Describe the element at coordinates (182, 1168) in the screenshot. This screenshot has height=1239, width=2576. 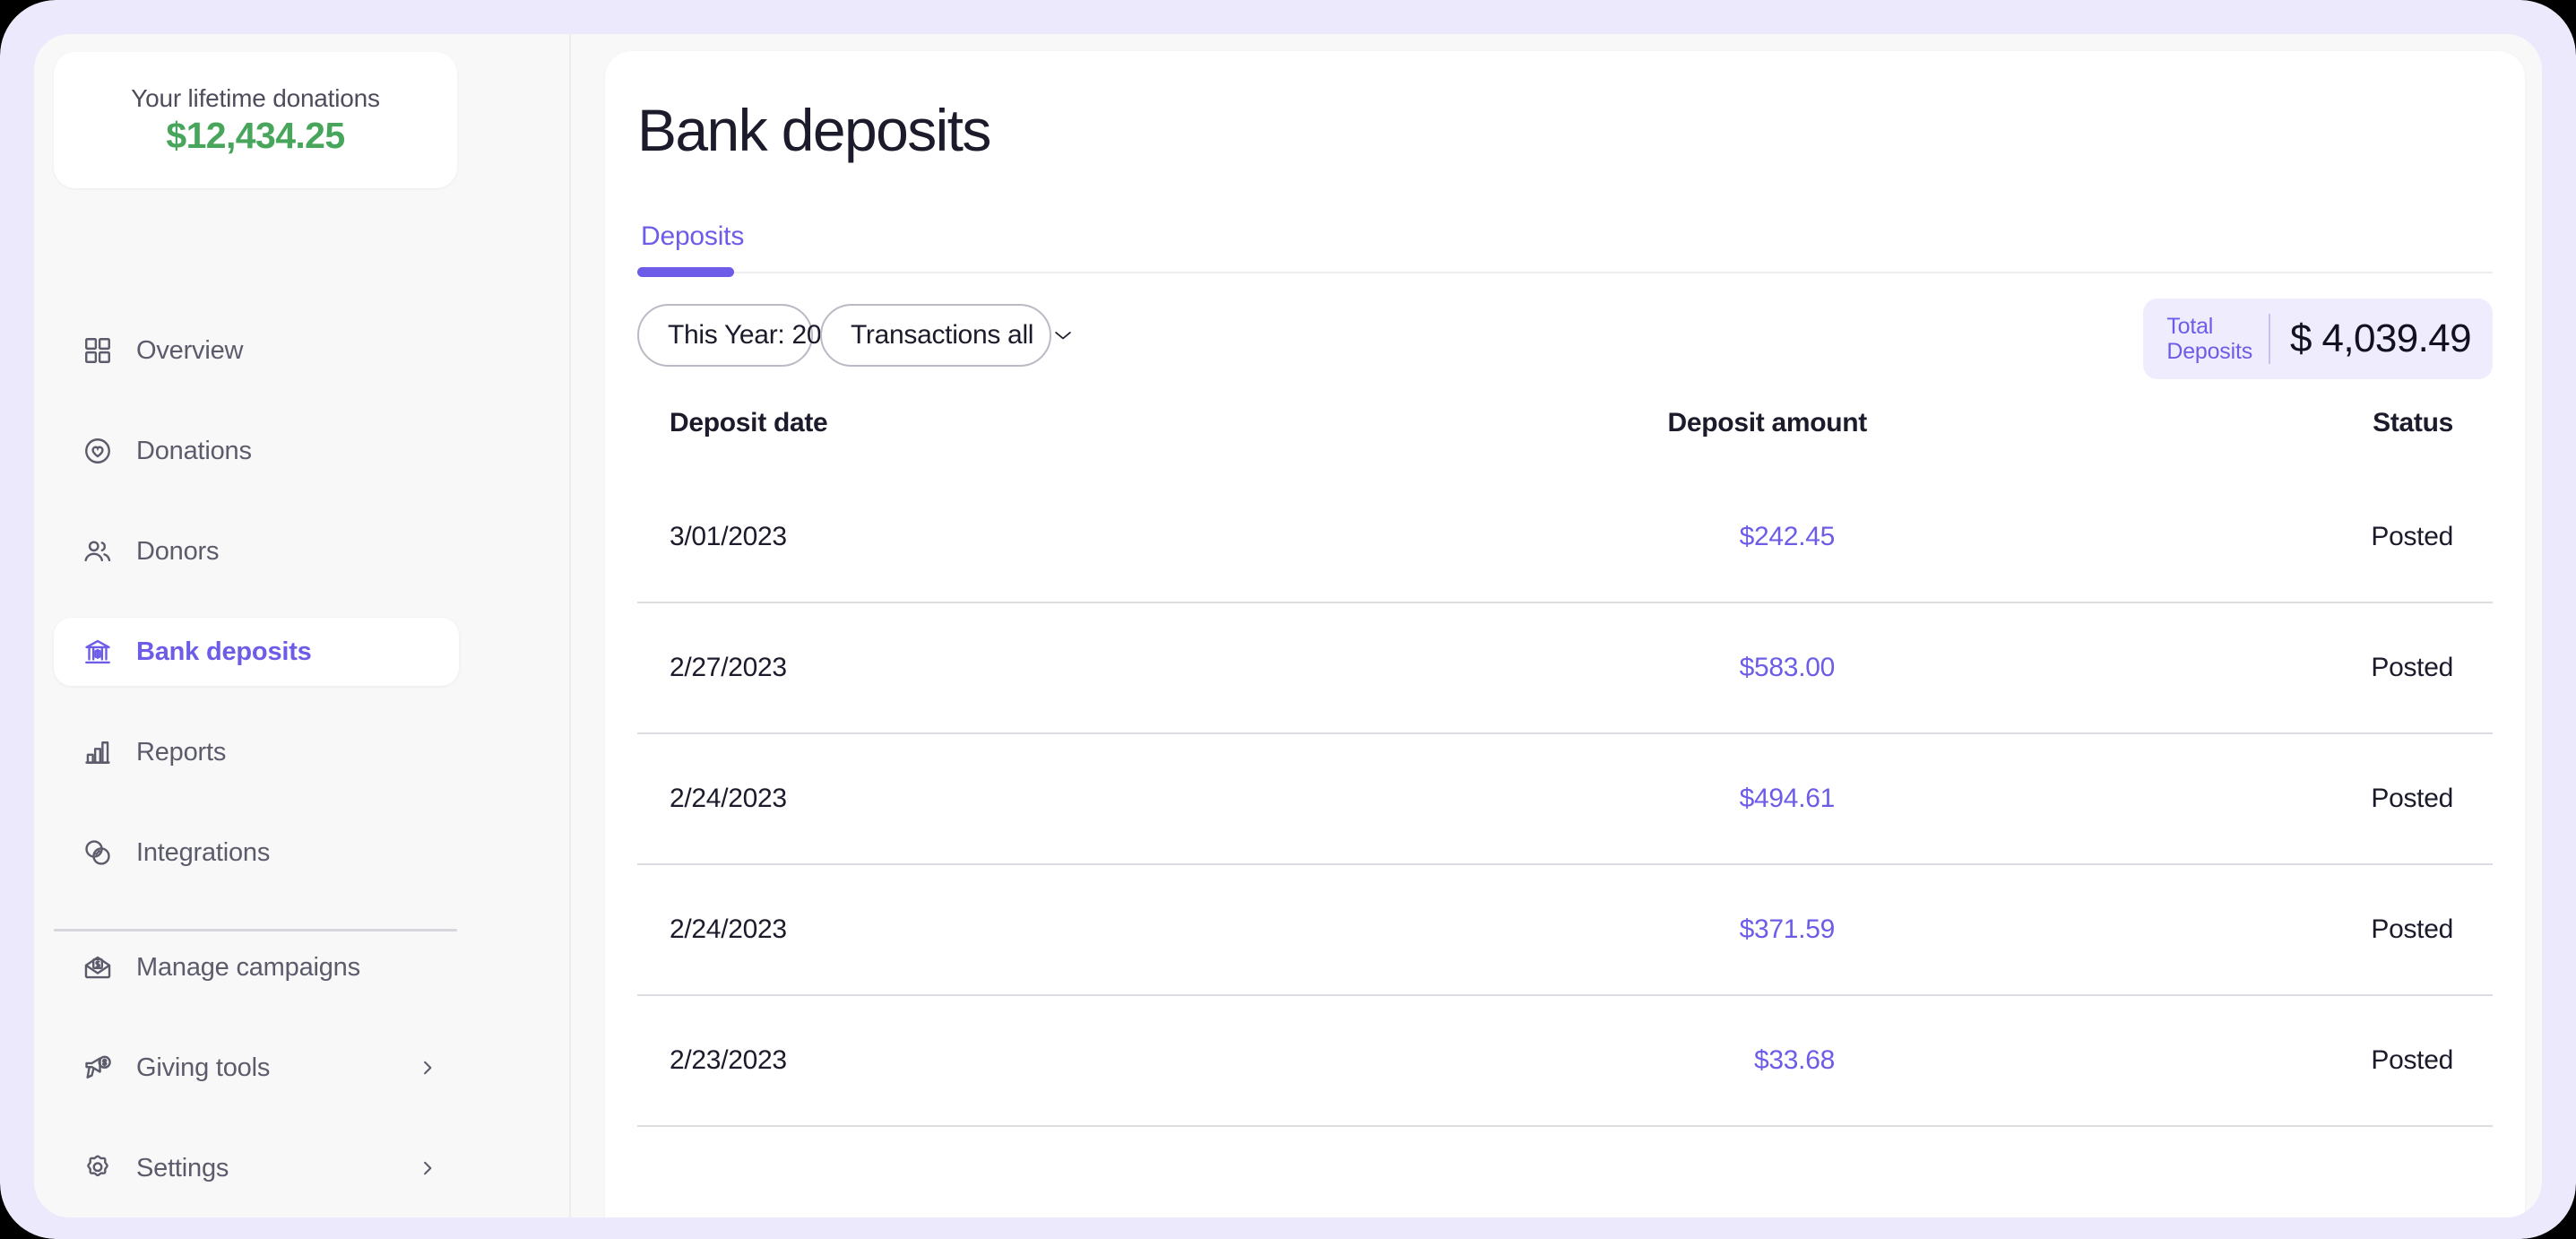
I see `sidebar-item-label: Settings` at that location.